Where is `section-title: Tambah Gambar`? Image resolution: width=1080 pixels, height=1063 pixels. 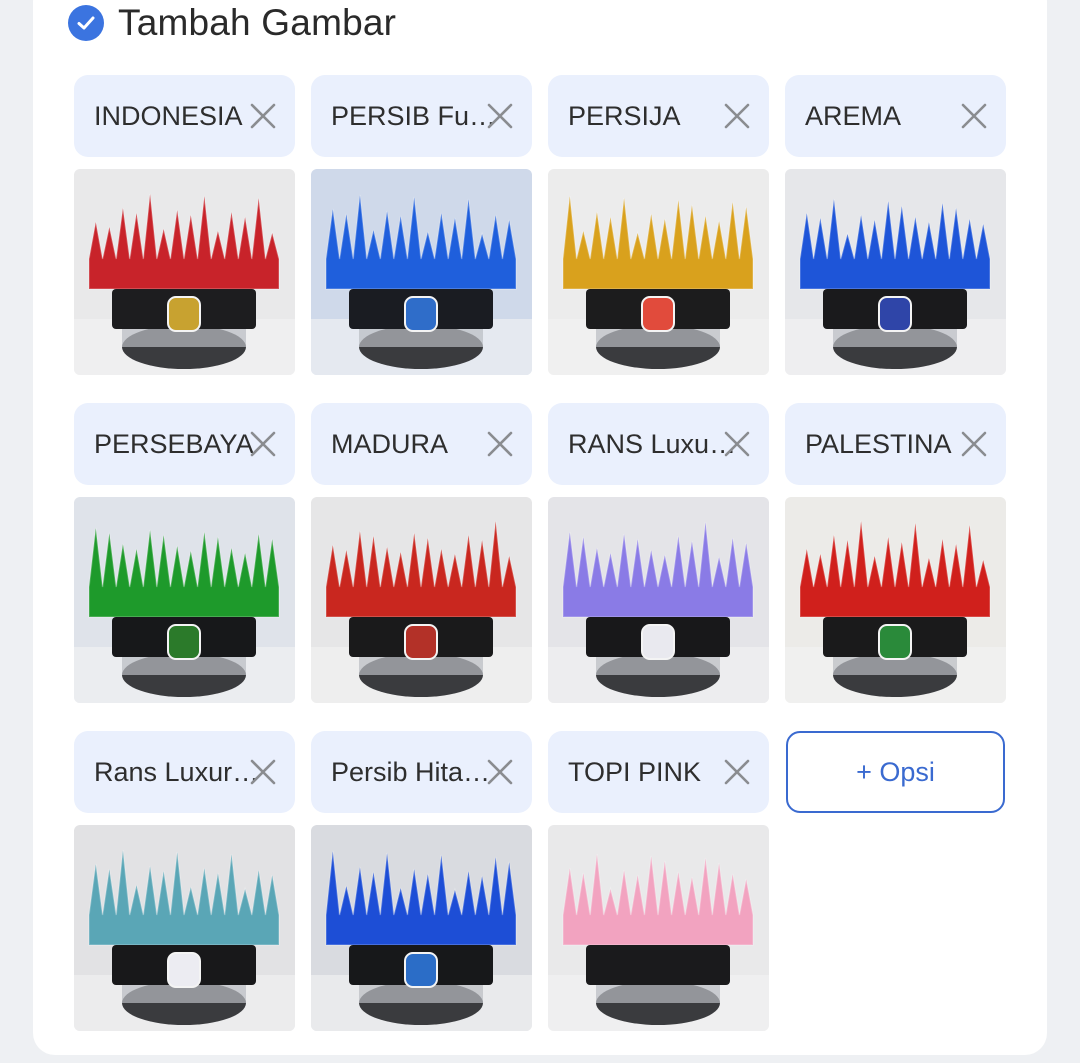 section-title: Tambah Gambar is located at coordinates (257, 22).